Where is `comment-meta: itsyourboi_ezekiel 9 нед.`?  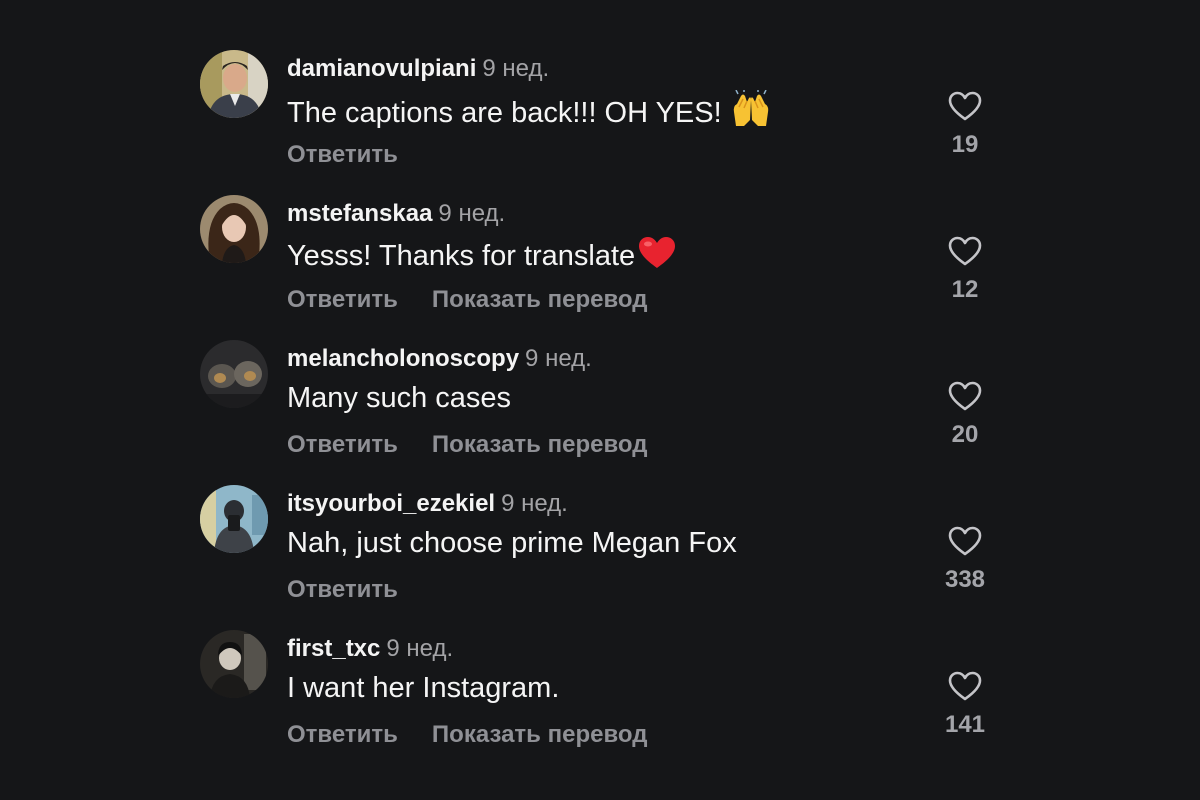 comment-meta: itsyourboi_ezekiel 9 нед. is located at coordinates (427, 504).